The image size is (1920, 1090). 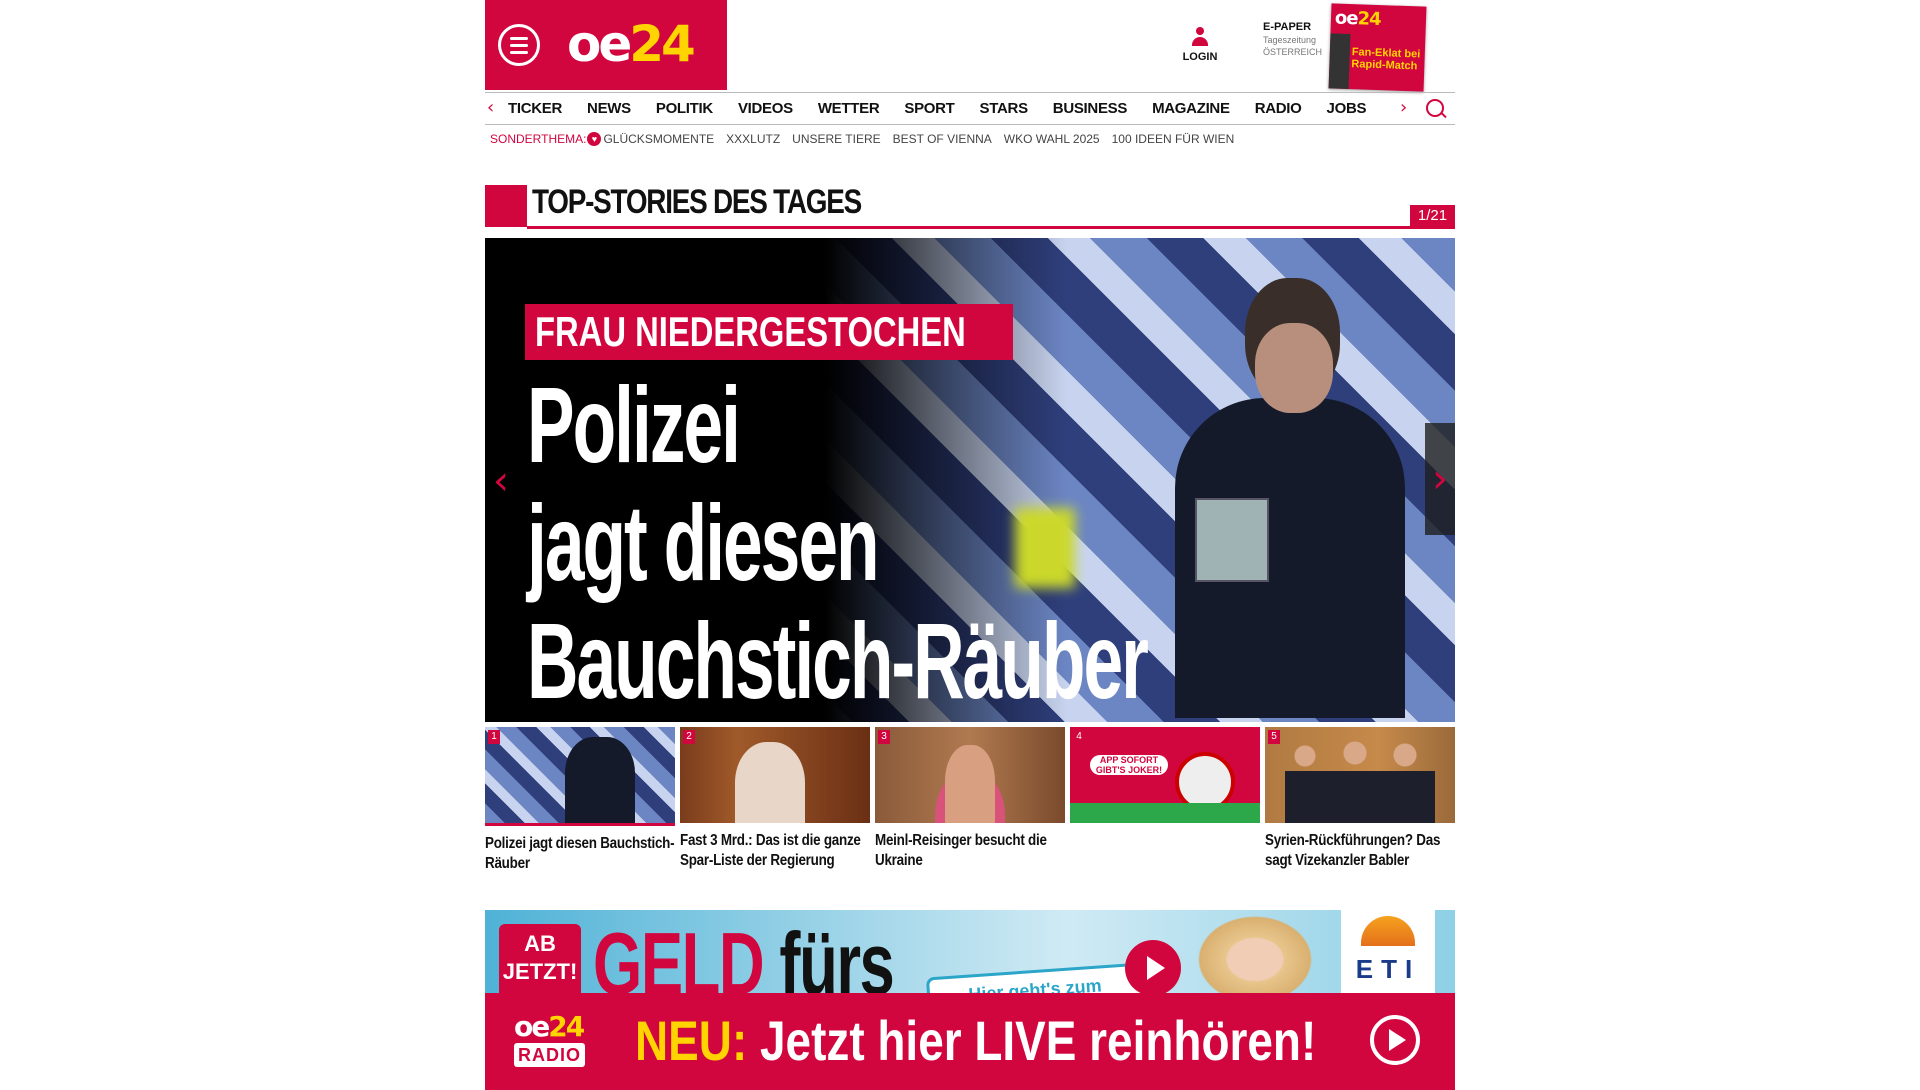 What do you see at coordinates (970, 955) in the screenshot?
I see `advertisement-banner: AB JETZT! GELD fürs Hier geht's zum ETI` at bounding box center [970, 955].